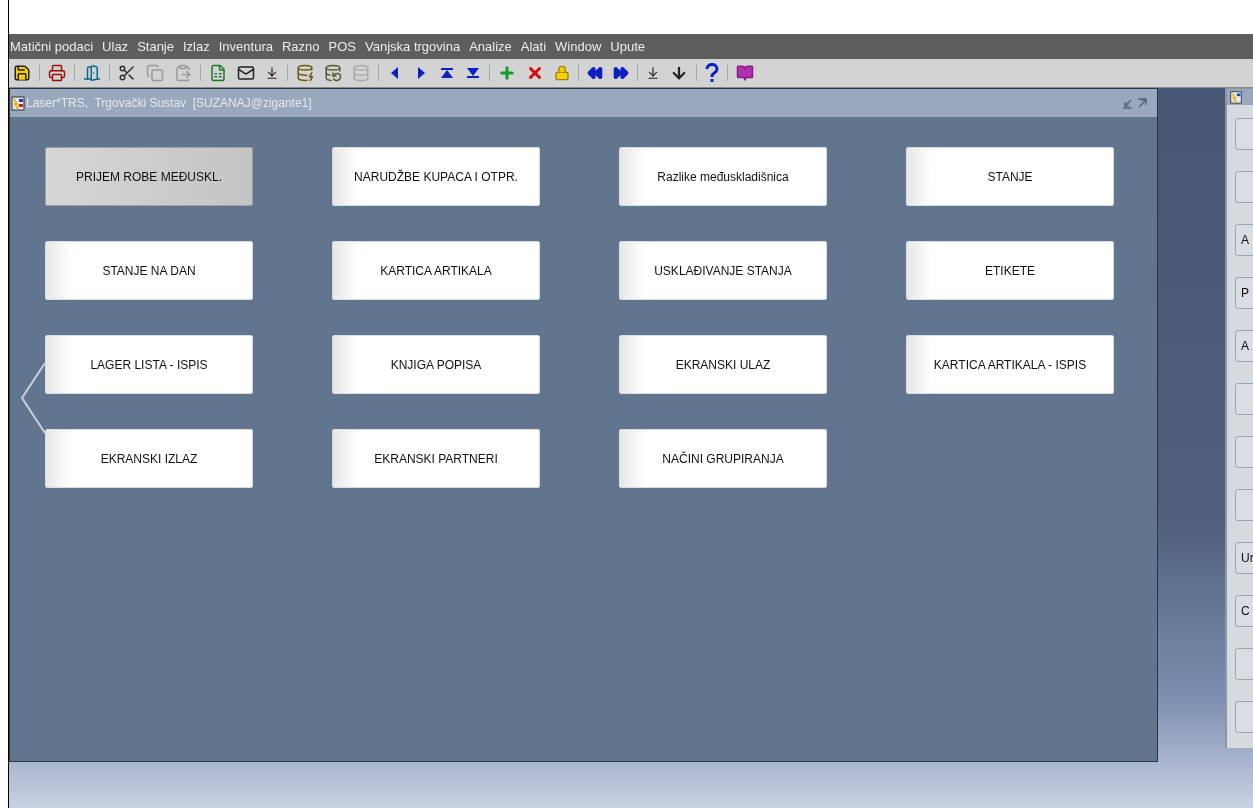 Image resolution: width=1253 pixels, height=808 pixels. What do you see at coordinates (149, 270) in the screenshot?
I see `menu-button: STANJE NA DAN` at bounding box center [149, 270].